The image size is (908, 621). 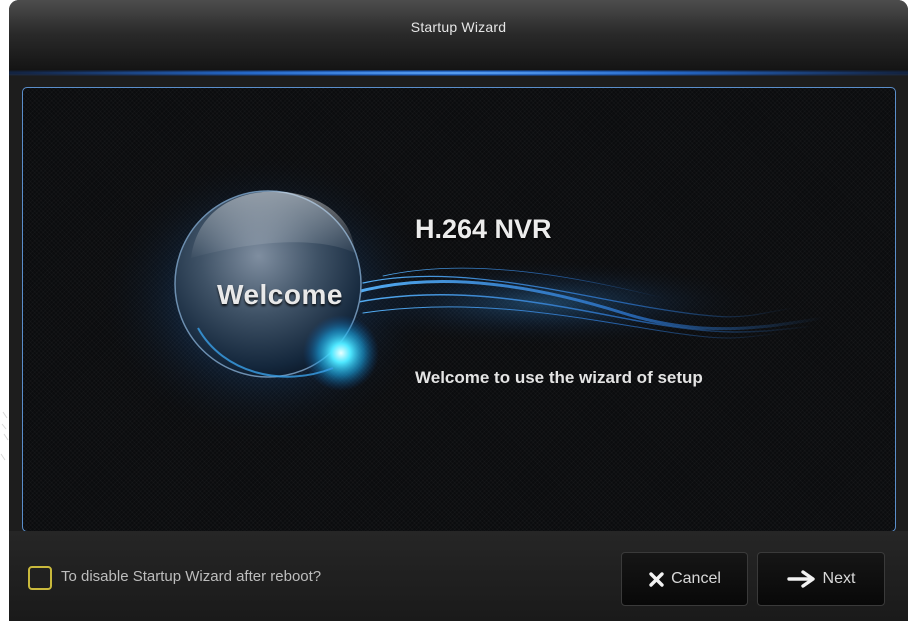 I want to click on cancel-button-label: Cancel, so click(x=696, y=578).